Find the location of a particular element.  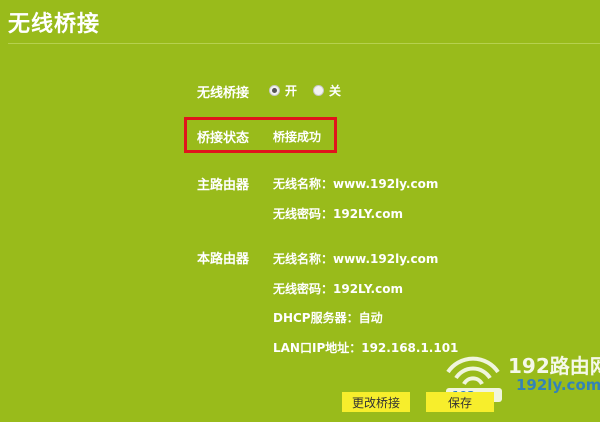

bridge-radio-group: 开 关 is located at coordinates (313, 90).